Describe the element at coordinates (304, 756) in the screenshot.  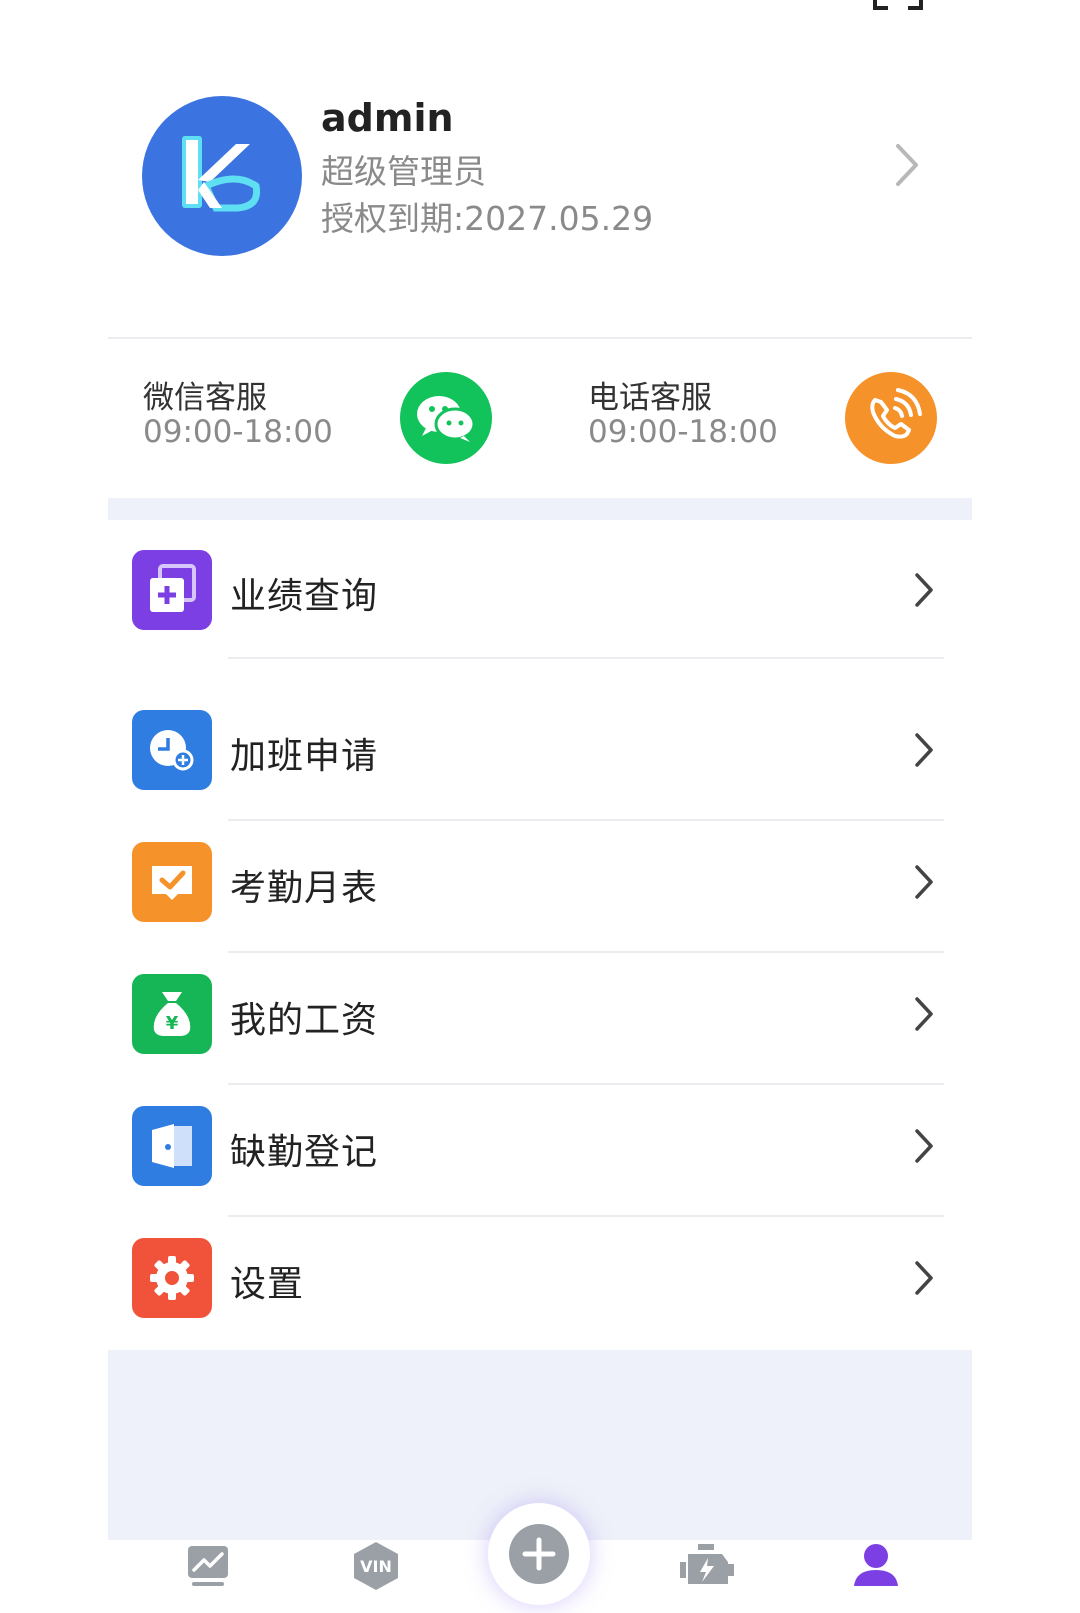
I see `menu-item-label: 加班申请` at that location.